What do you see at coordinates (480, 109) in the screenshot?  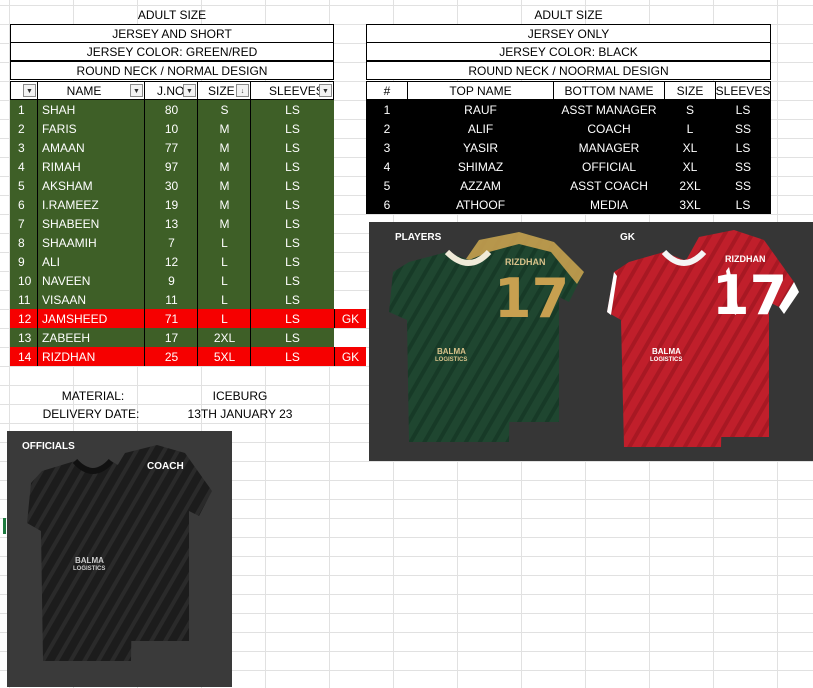 I see `right-cell-top: RAUF` at bounding box center [480, 109].